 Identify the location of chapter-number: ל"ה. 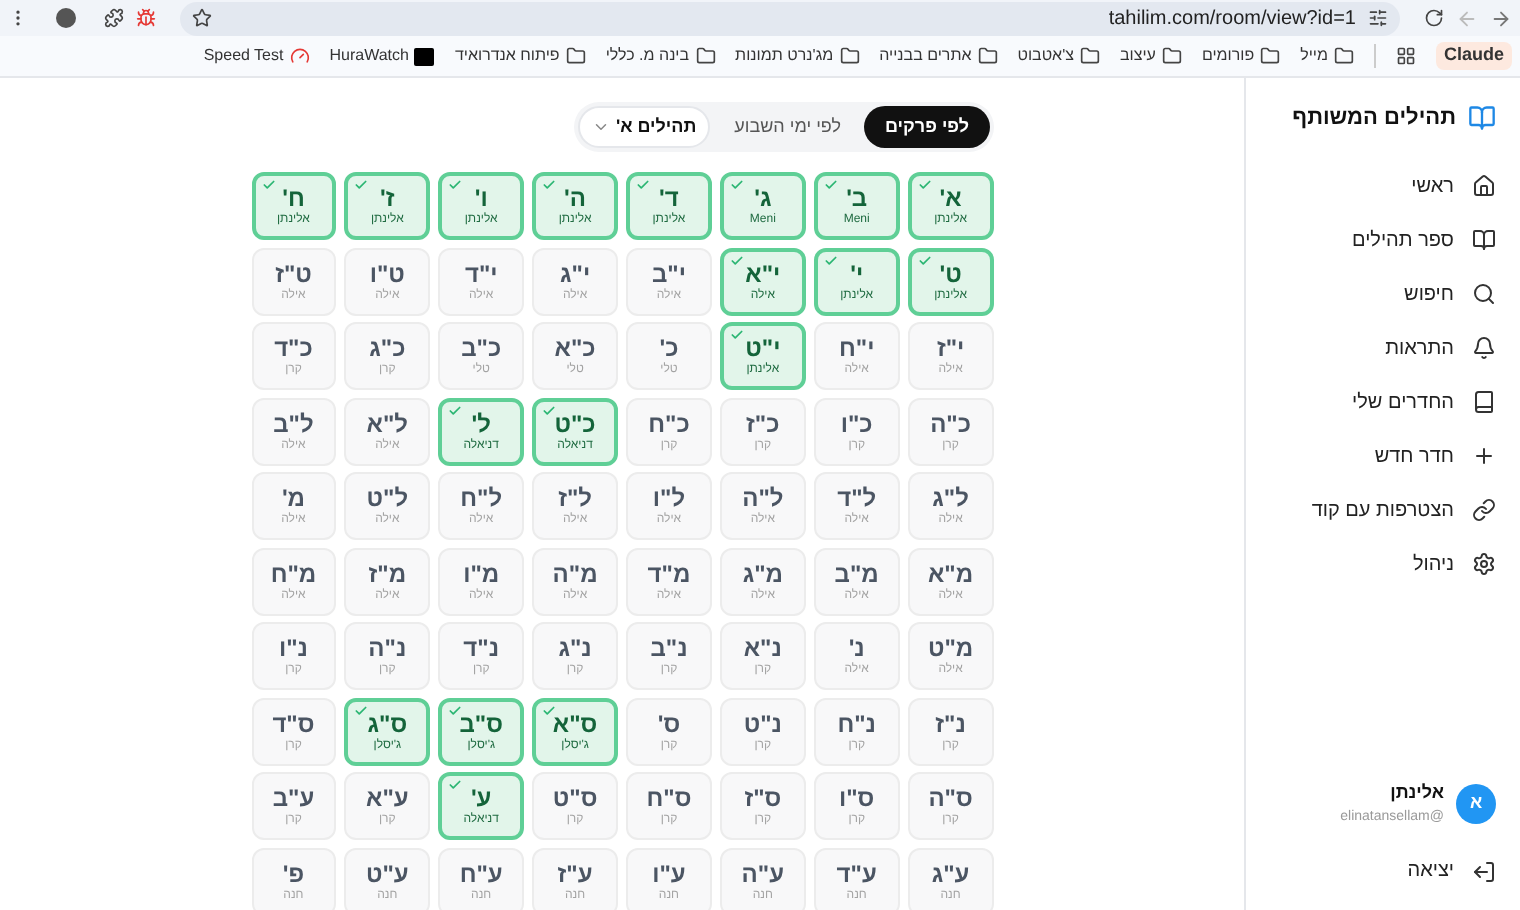
(763, 498).